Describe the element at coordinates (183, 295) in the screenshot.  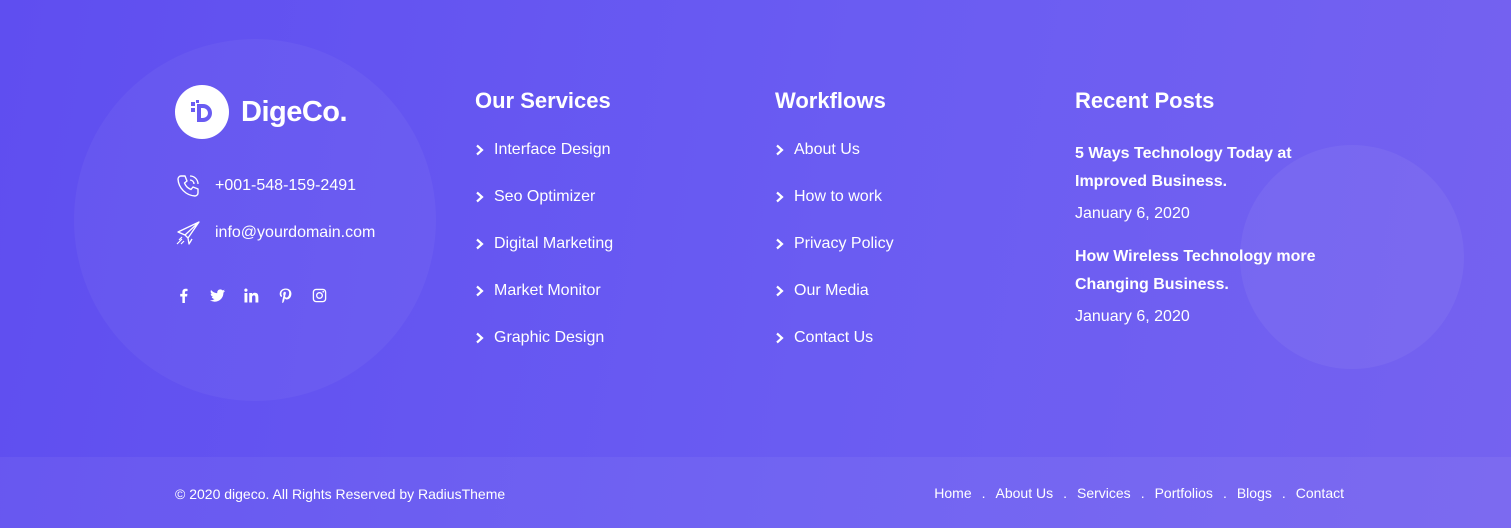
I see `facebook-icon` at that location.